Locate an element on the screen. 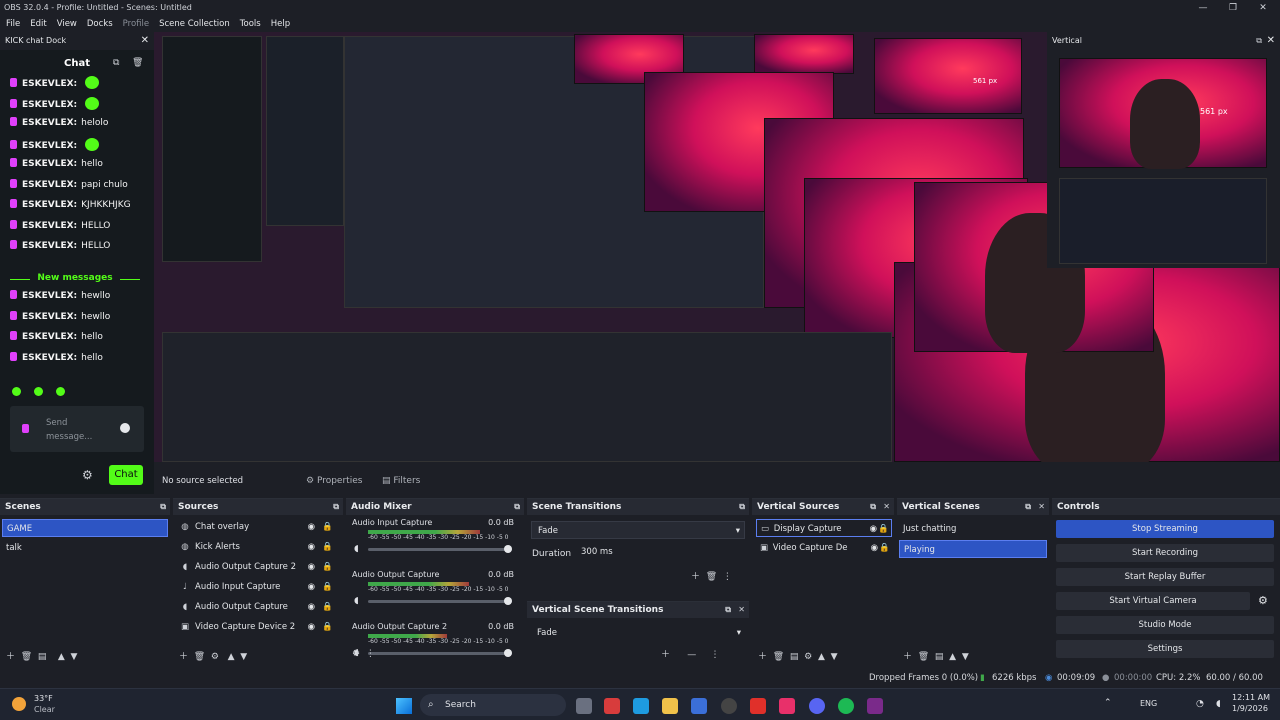 This screenshot has height=720, width=1280. wifi-icon: ◔ is located at coordinates (1200, 704).